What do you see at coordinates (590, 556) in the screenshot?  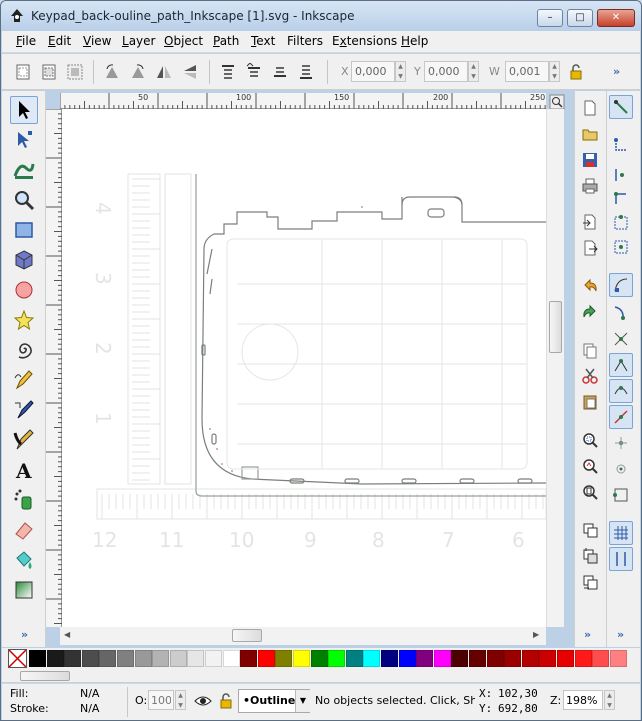 I see `clone-icon` at bounding box center [590, 556].